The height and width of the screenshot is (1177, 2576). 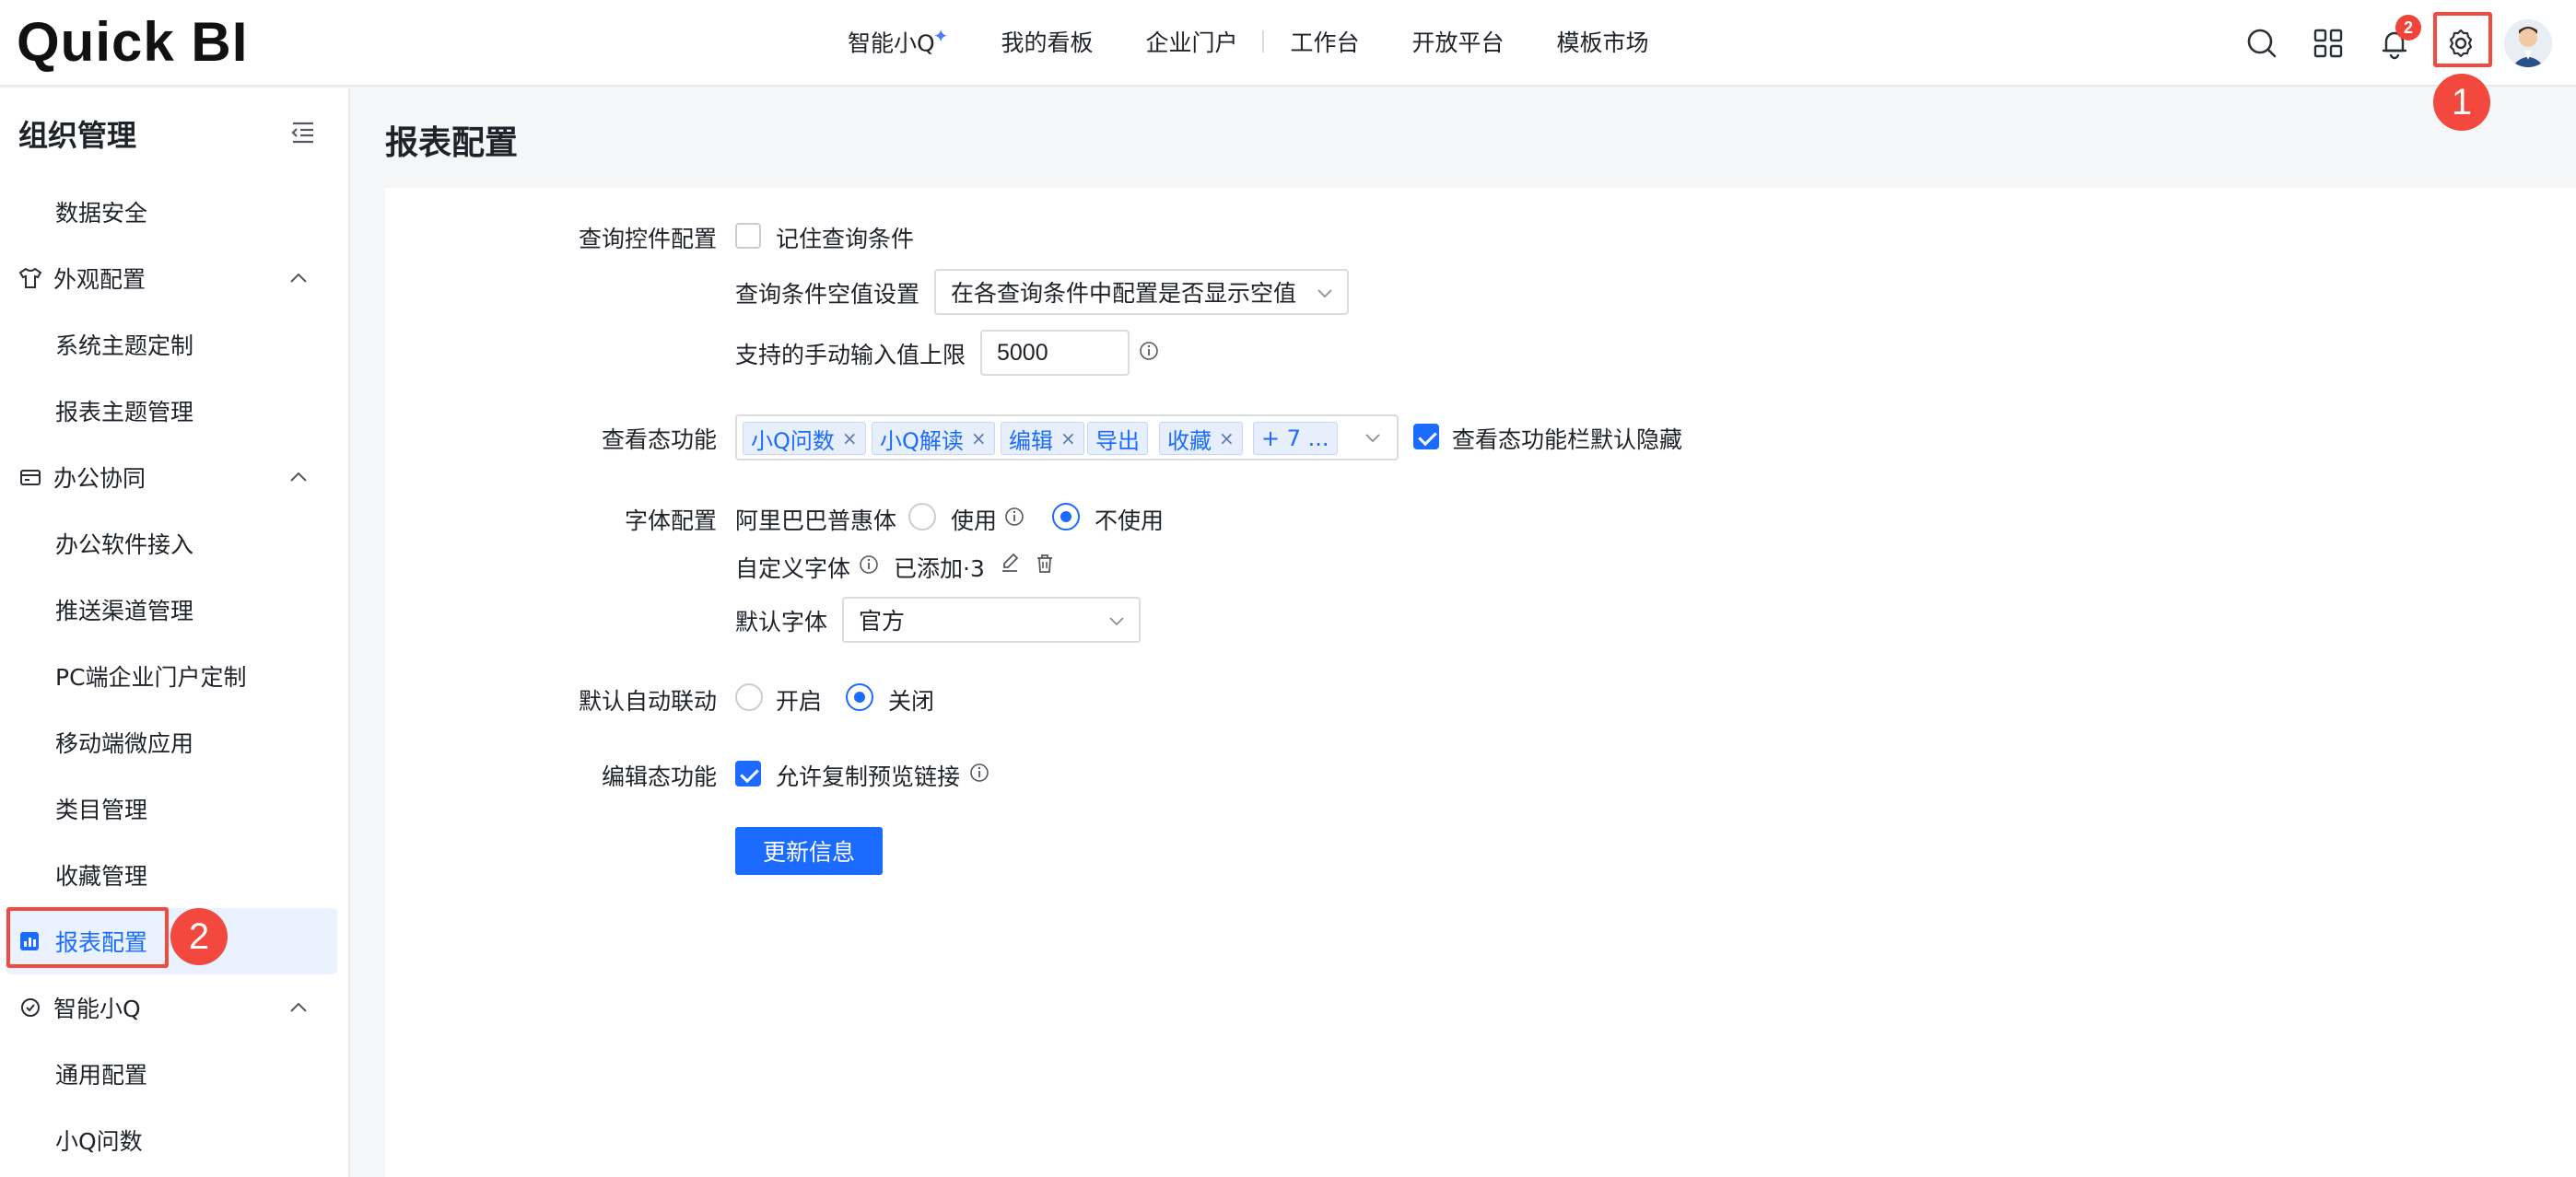 I want to click on grid-icon, so click(x=2328, y=43).